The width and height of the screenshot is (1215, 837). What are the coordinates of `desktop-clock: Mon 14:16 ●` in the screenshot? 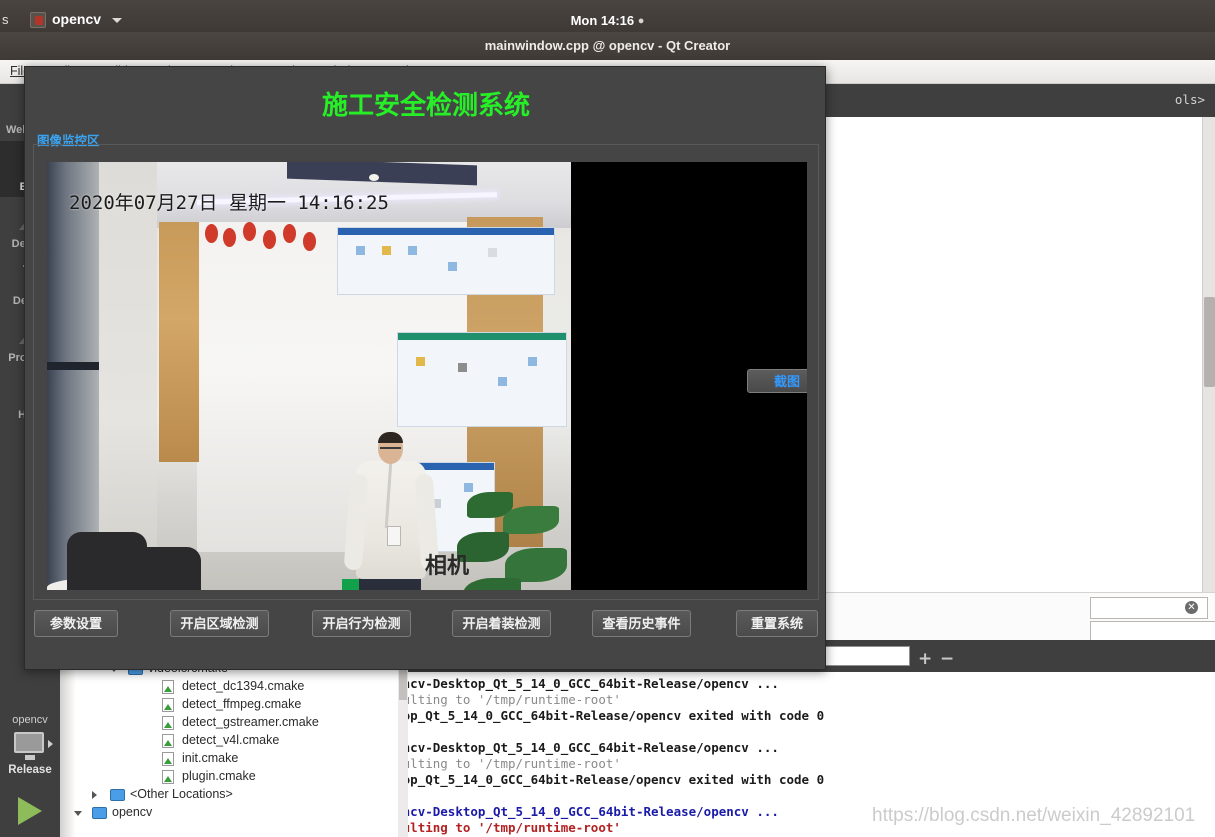 It's located at (607, 20).